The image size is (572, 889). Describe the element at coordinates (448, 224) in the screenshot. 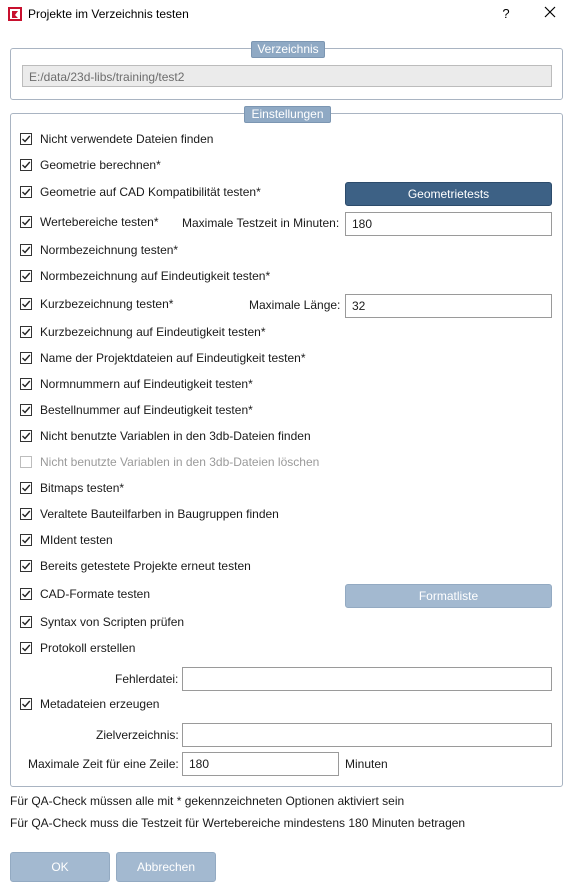

I see `max-test-time-input: 180` at that location.